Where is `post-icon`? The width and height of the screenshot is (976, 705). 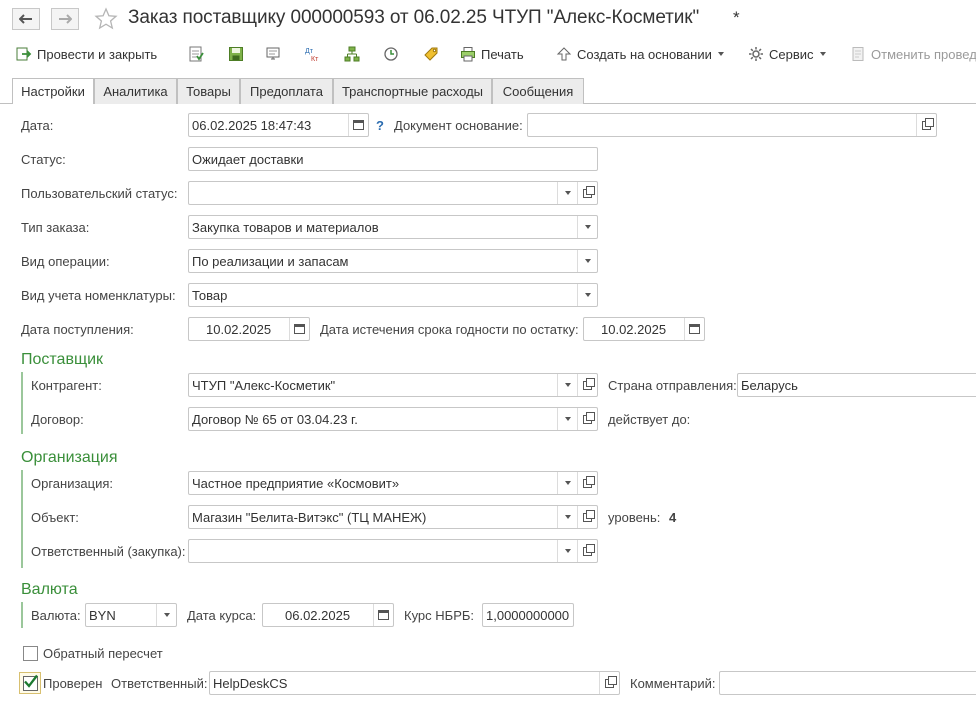
post-icon is located at coordinates (196, 54).